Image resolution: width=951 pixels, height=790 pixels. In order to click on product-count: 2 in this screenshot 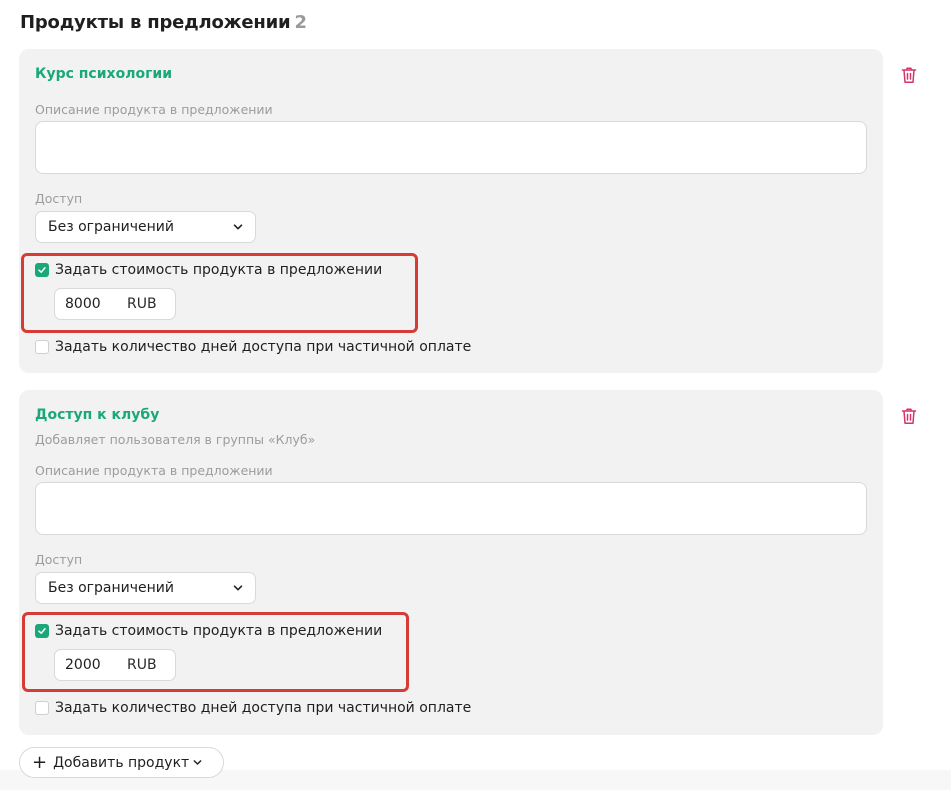, I will do `click(300, 22)`.